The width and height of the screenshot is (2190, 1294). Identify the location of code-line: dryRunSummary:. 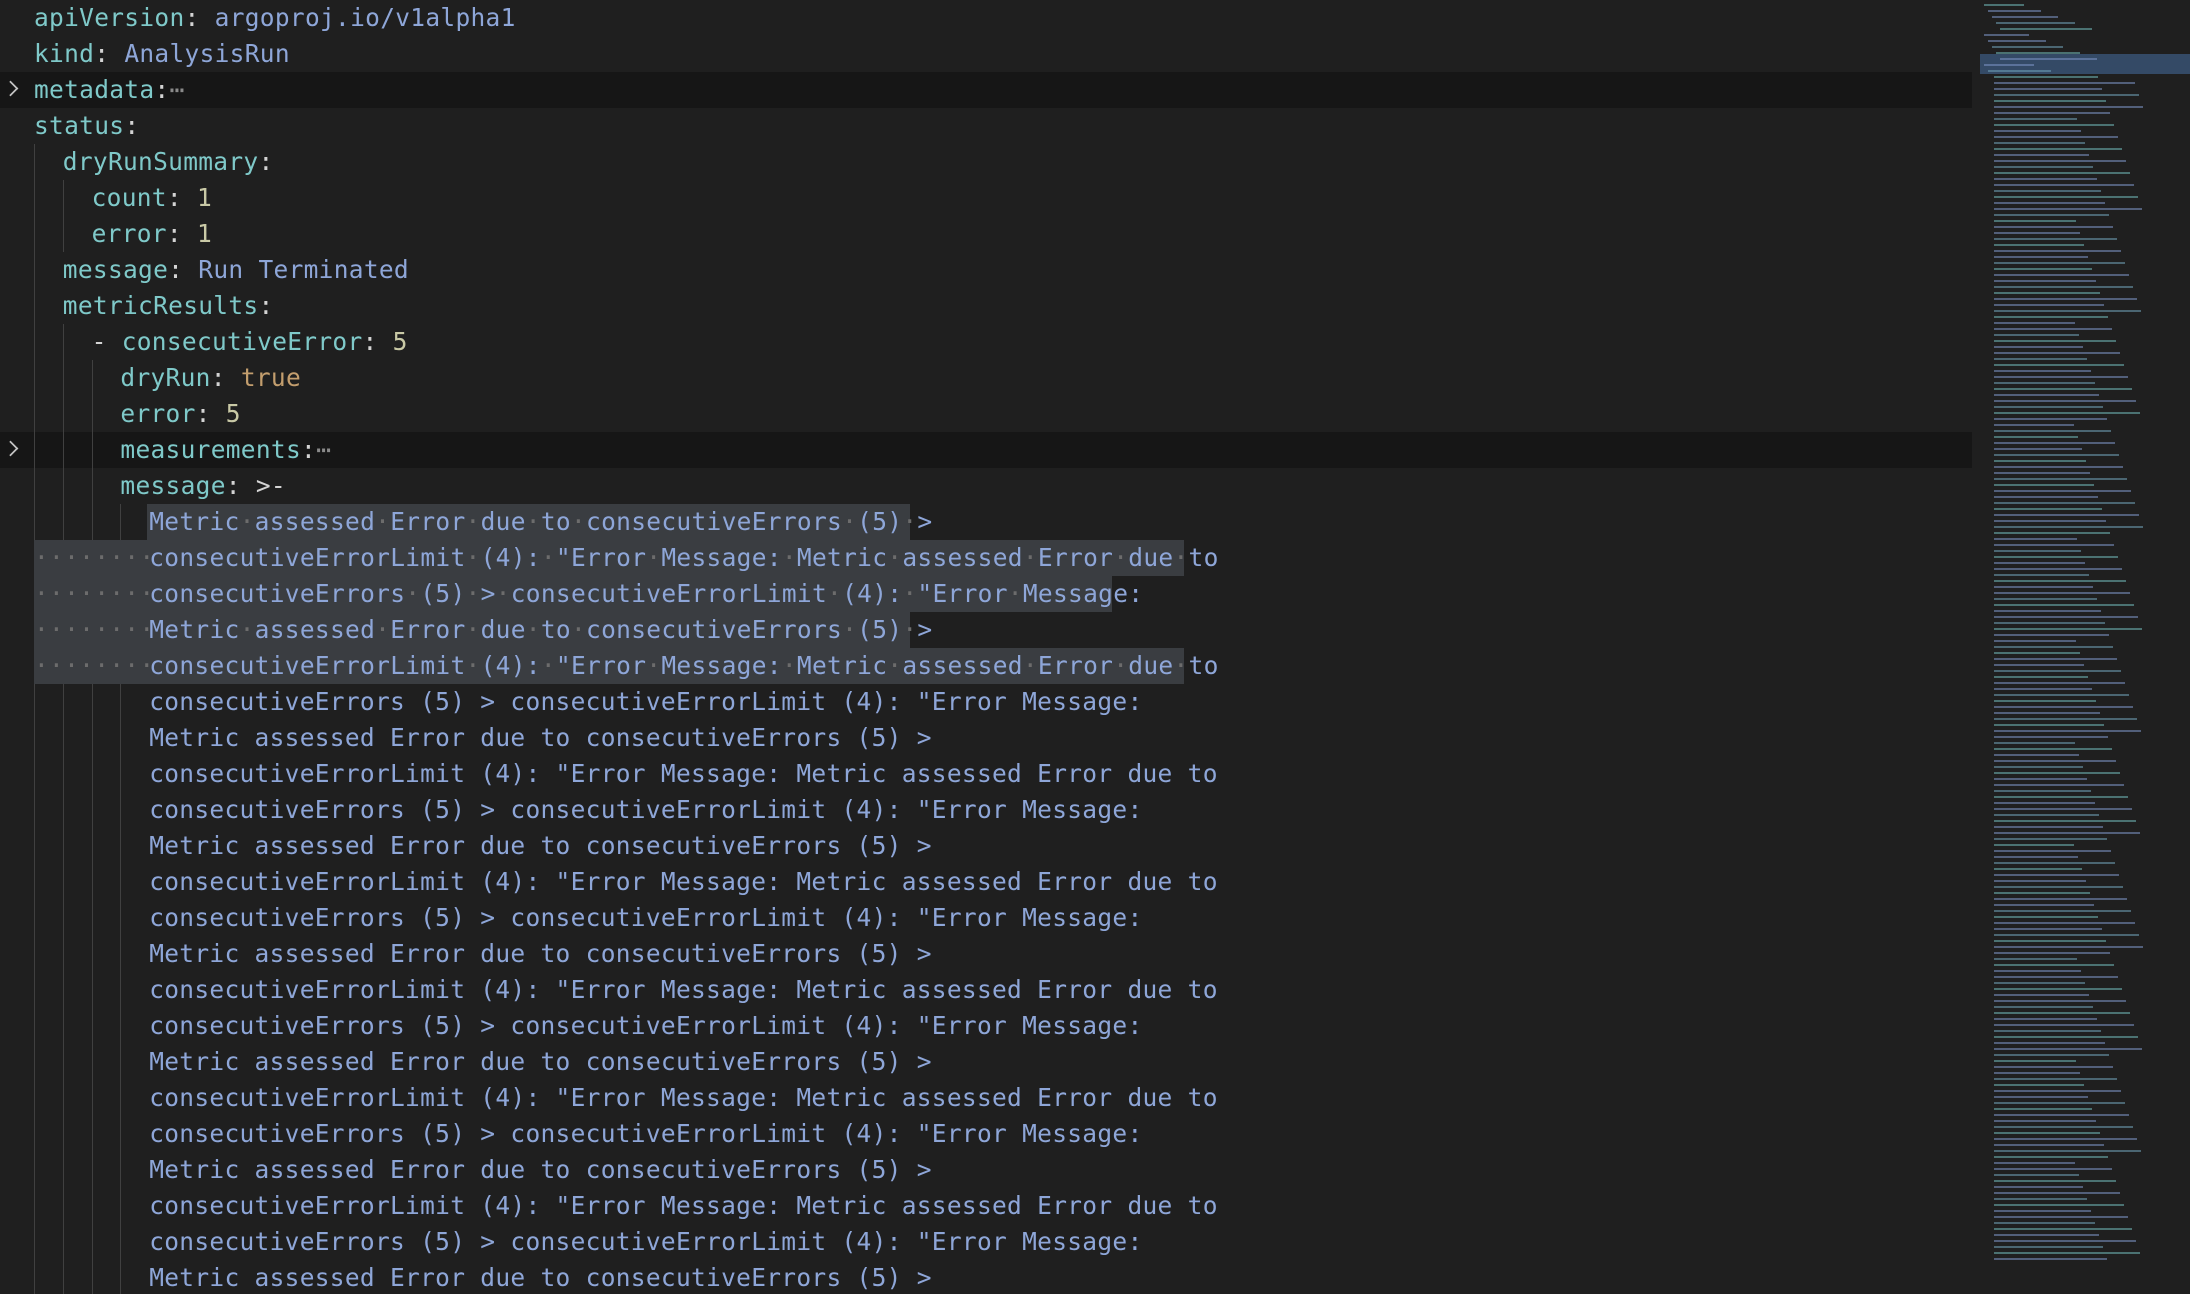
(986, 162).